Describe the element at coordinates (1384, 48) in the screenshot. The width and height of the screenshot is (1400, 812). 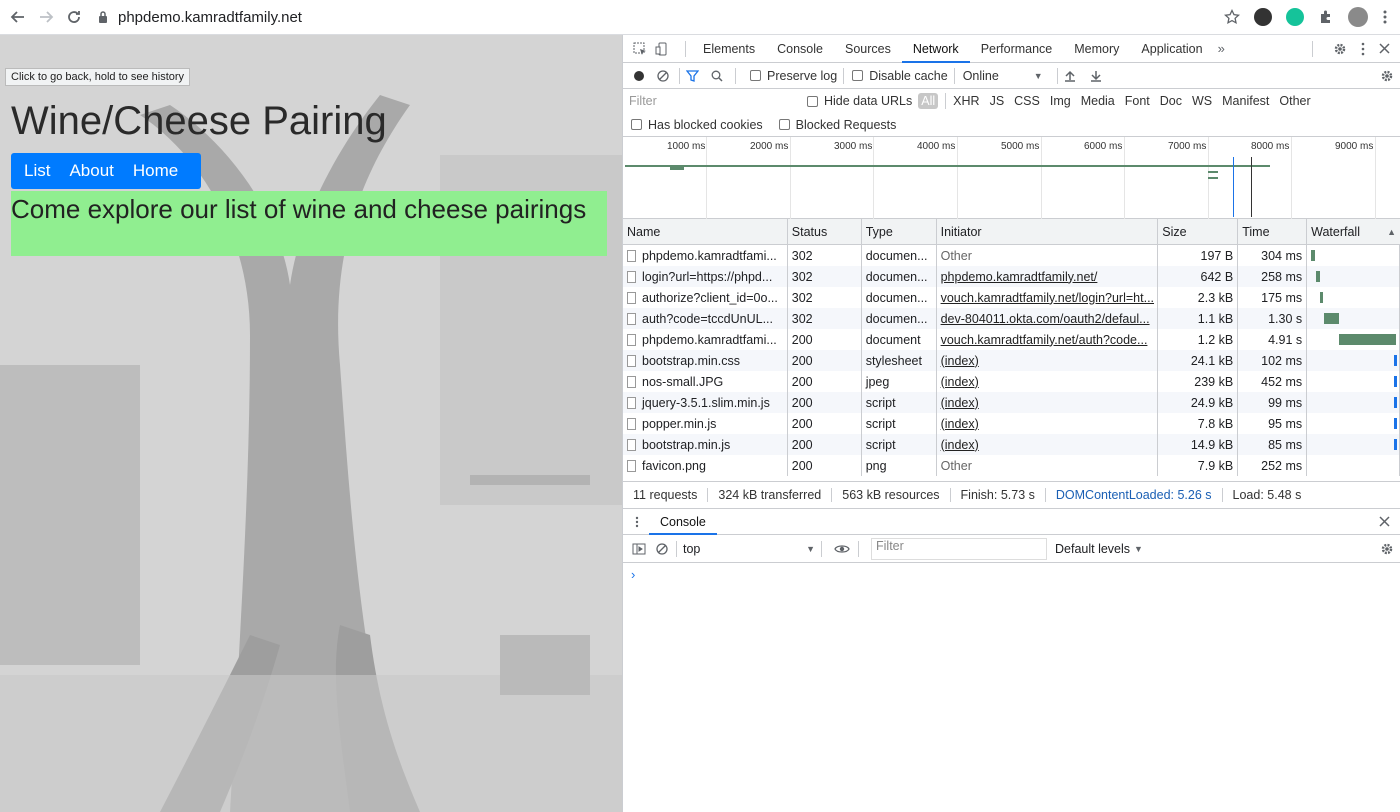
I see `close-icon` at that location.